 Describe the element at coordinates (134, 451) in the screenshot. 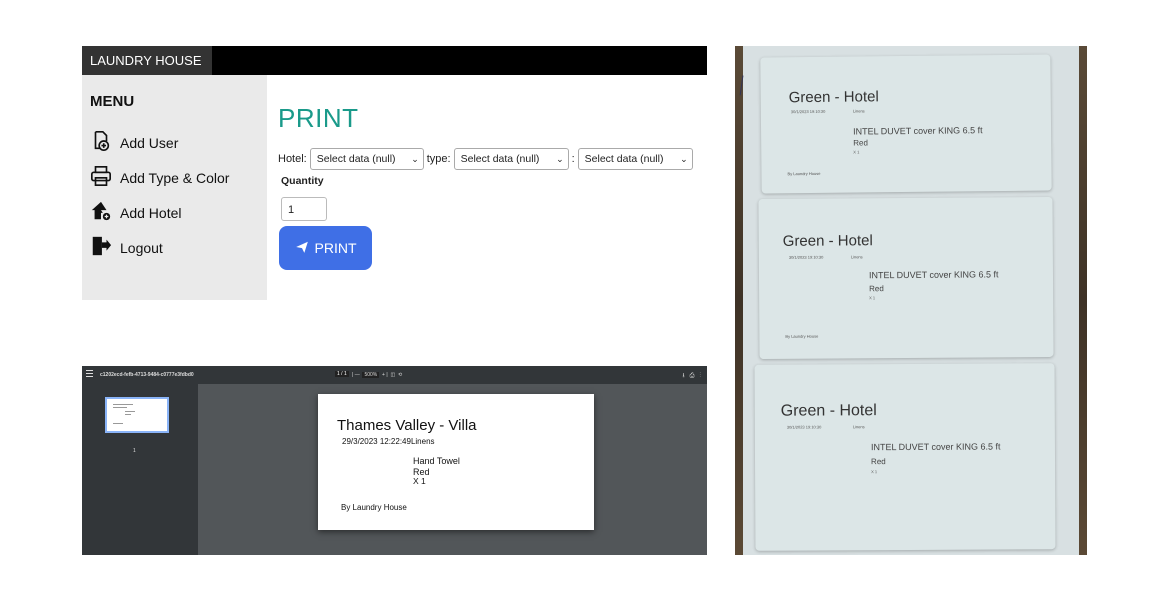

I see `thumbnail-page-number: 1` at that location.